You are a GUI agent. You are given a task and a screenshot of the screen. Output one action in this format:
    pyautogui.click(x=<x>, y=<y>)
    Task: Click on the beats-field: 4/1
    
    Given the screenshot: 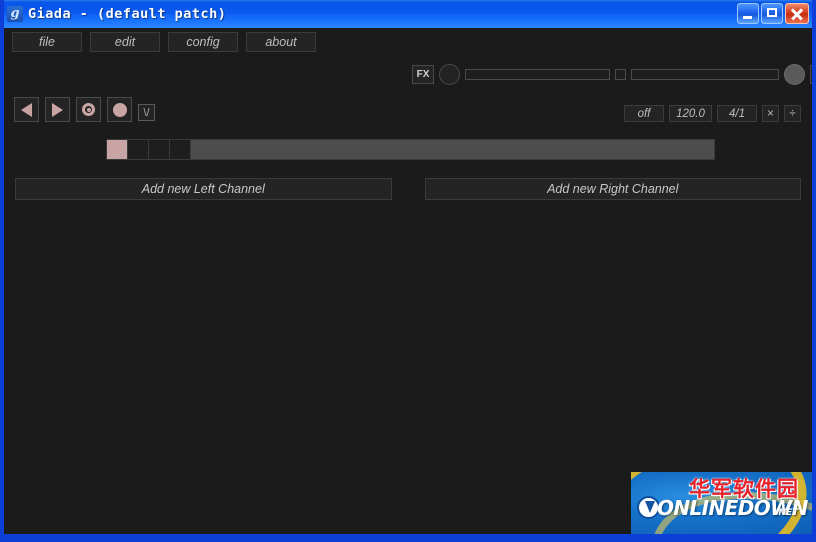 What is the action you would take?
    pyautogui.click(x=737, y=113)
    